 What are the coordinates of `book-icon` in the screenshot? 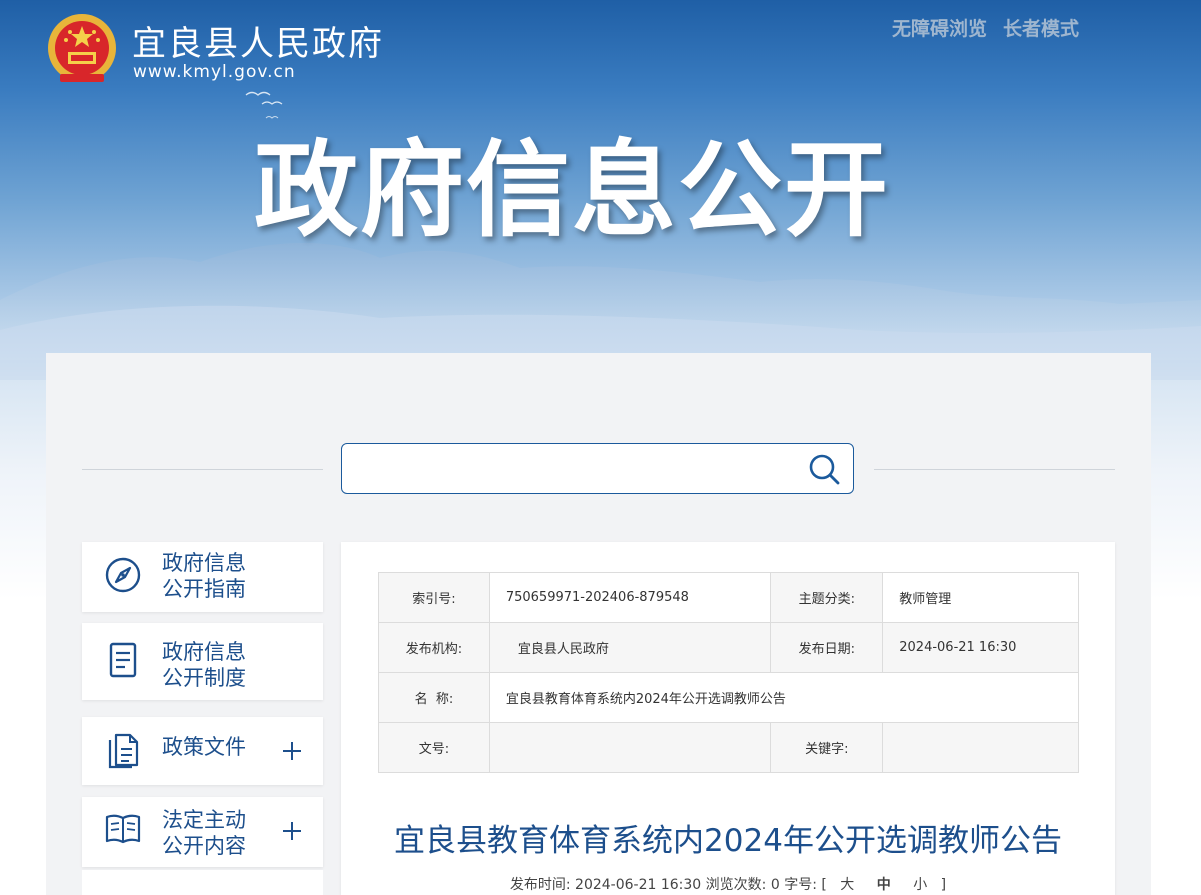 It's located at (123, 829).